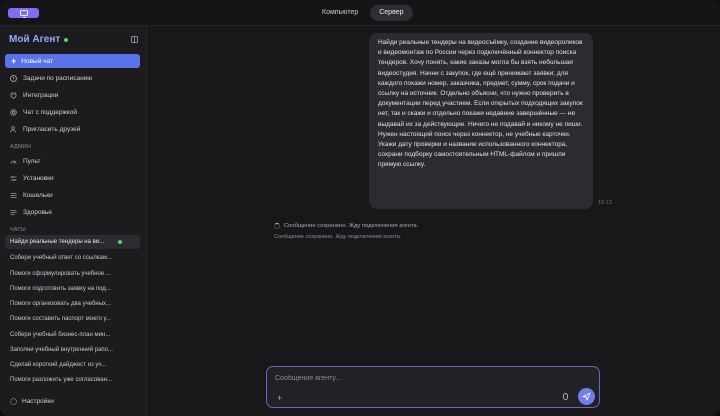 Image resolution: width=720 pixels, height=416 pixels. Describe the element at coordinates (425, 378) in the screenshot. I see `message-input` at that location.